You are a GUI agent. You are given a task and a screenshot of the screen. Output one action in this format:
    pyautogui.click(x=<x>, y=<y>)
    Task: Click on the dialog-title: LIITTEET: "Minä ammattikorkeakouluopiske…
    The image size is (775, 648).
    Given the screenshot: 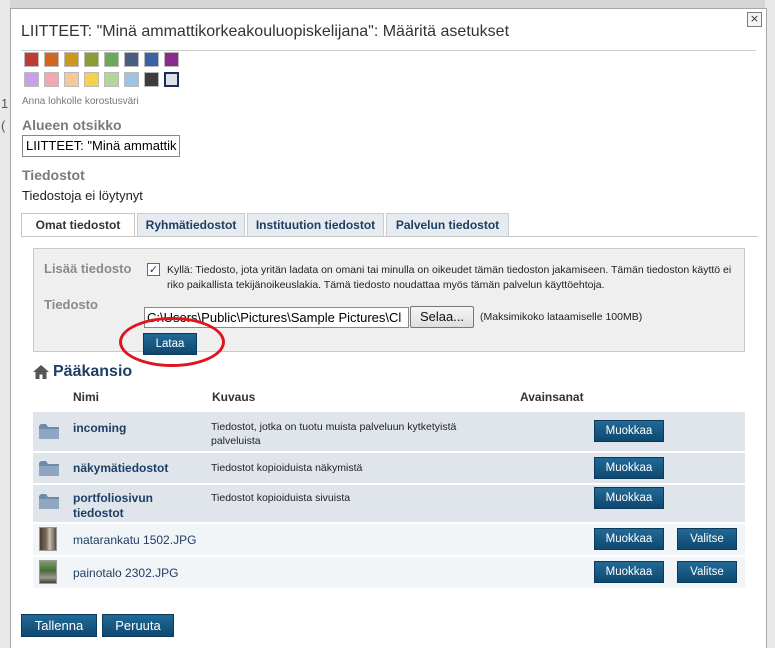 What is the action you would take?
    pyautogui.click(x=388, y=37)
    